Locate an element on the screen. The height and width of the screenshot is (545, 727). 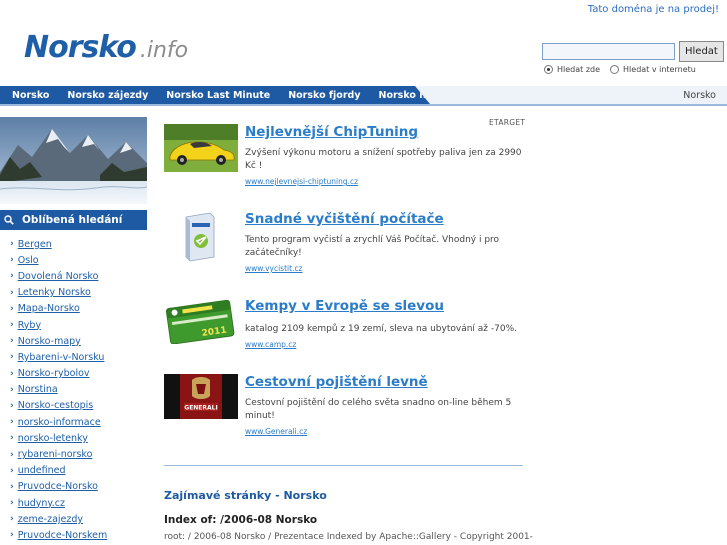
camping-card-image: 2011 is located at coordinates (201, 321).